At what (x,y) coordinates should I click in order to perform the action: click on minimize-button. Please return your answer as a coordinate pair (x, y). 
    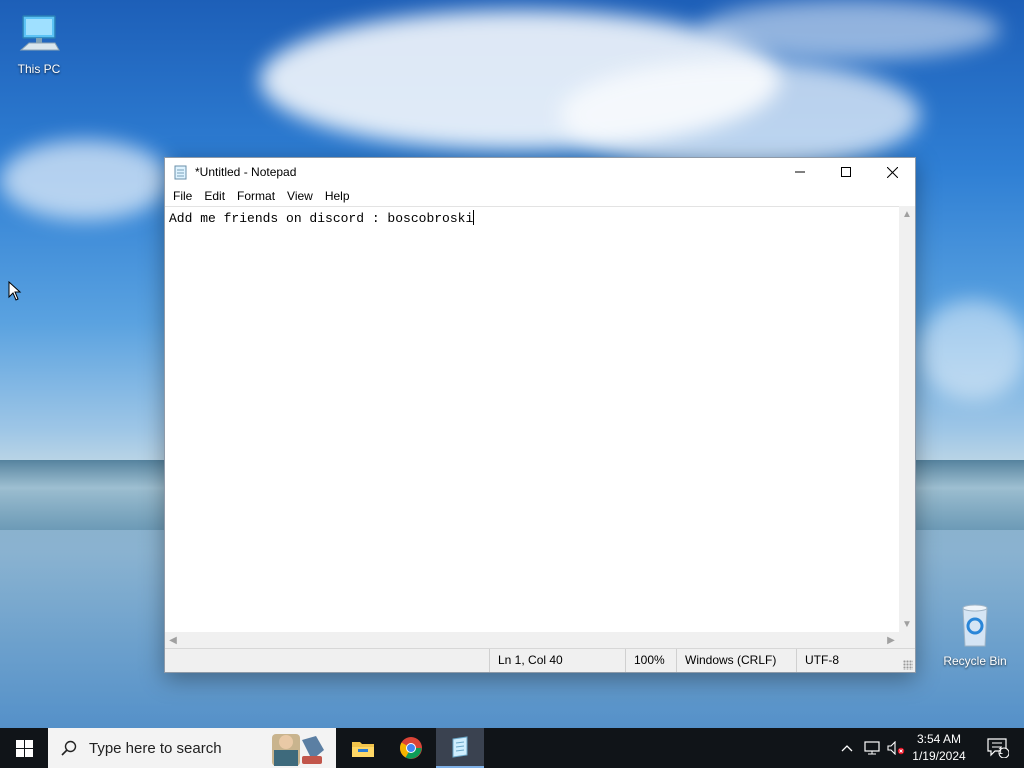
    Looking at the image, I should click on (800, 172).